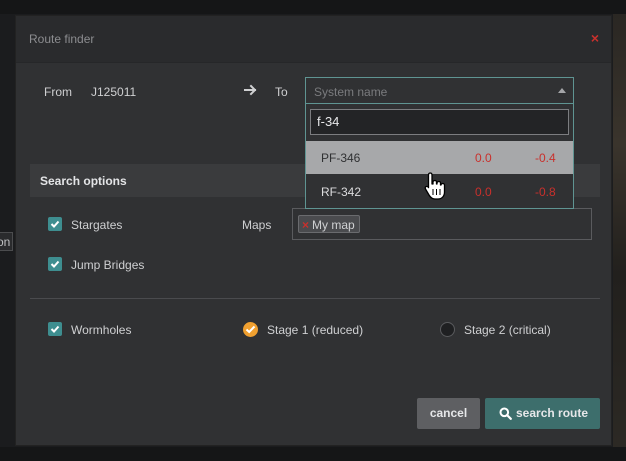 This screenshot has height=461, width=626. Describe the element at coordinates (6, 241) in the screenshot. I see `background-partial-label: on` at that location.